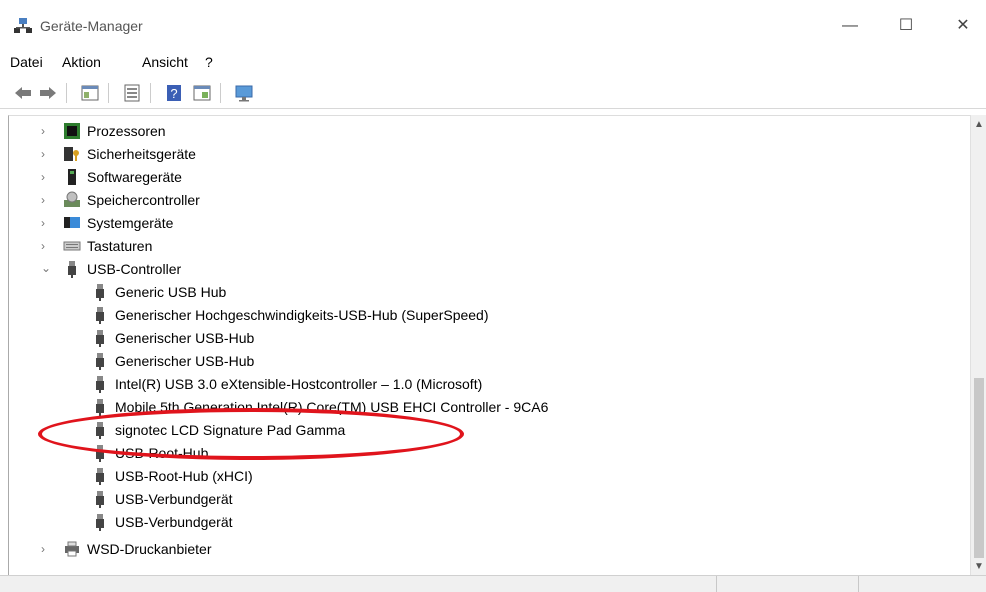 The height and width of the screenshot is (592, 986). I want to click on software-device-icon, so click(72, 177).